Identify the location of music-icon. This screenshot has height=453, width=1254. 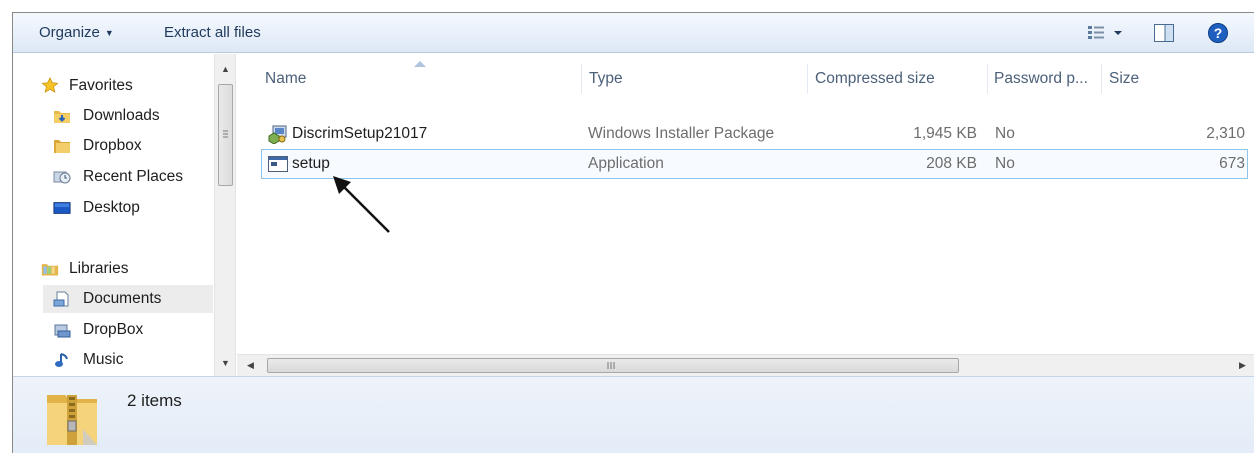
(61, 360).